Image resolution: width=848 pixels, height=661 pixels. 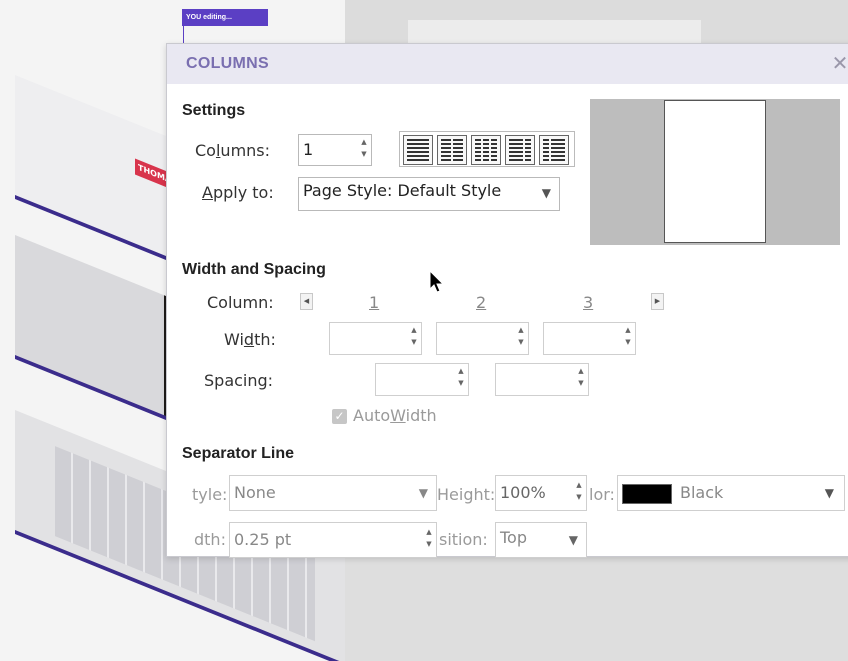 What do you see at coordinates (731, 493) in the screenshot?
I see `color-select: Black ▼` at bounding box center [731, 493].